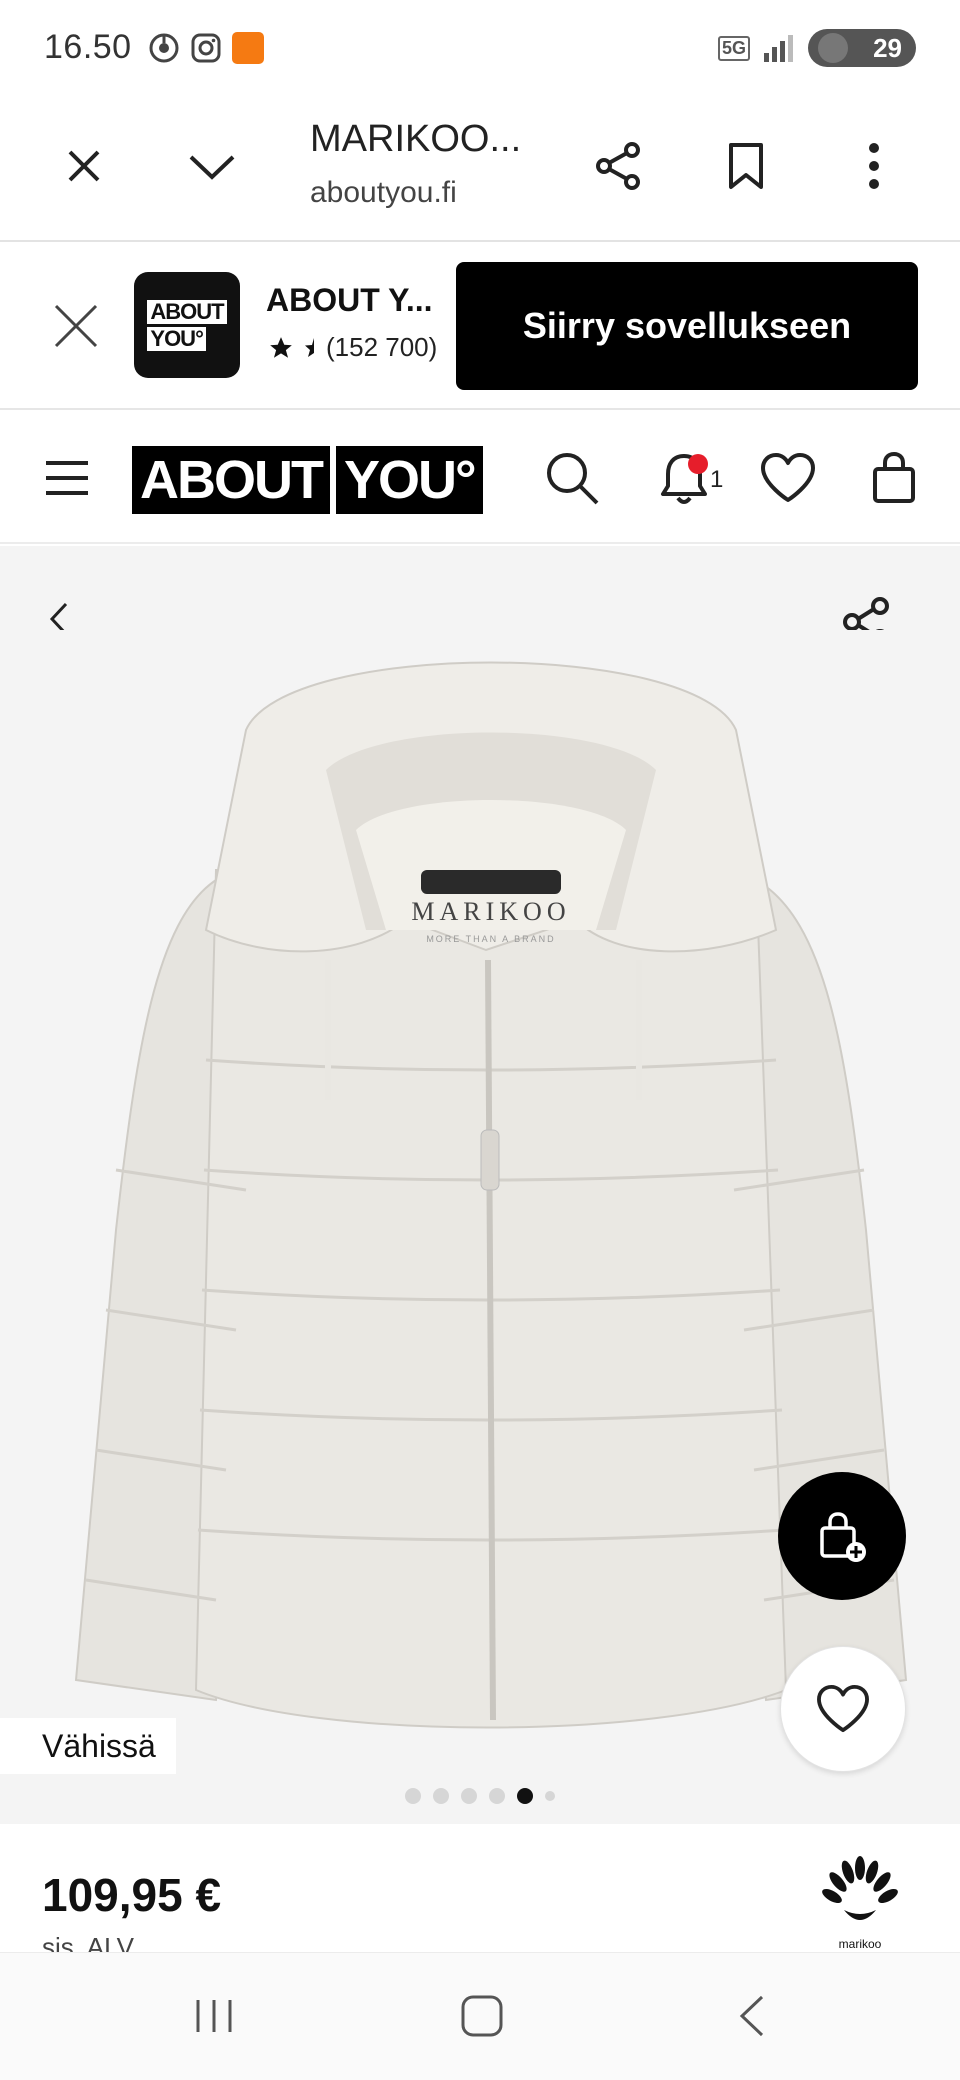  Describe the element at coordinates (525, 1796) in the screenshot. I see `pagination-dot-active` at that location.